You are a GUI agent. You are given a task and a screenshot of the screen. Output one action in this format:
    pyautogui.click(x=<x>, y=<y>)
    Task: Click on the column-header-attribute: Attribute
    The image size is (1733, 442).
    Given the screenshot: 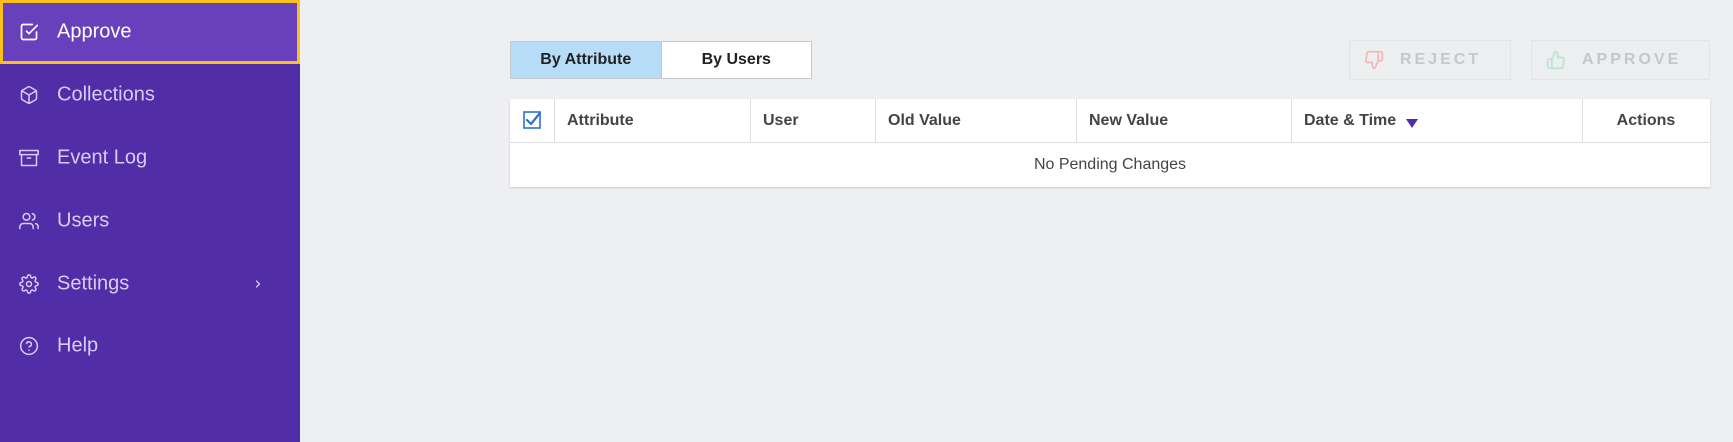 What is the action you would take?
    pyautogui.click(x=652, y=120)
    